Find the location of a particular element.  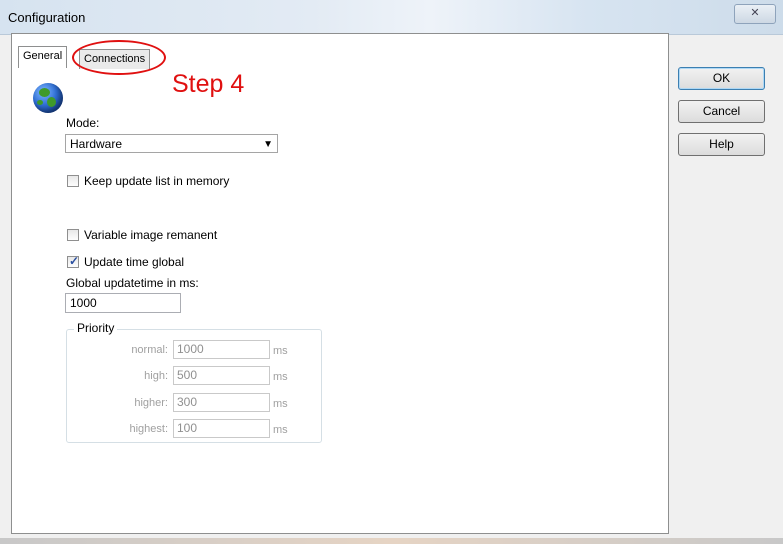

check-icon: ✓ is located at coordinates (74, 261).